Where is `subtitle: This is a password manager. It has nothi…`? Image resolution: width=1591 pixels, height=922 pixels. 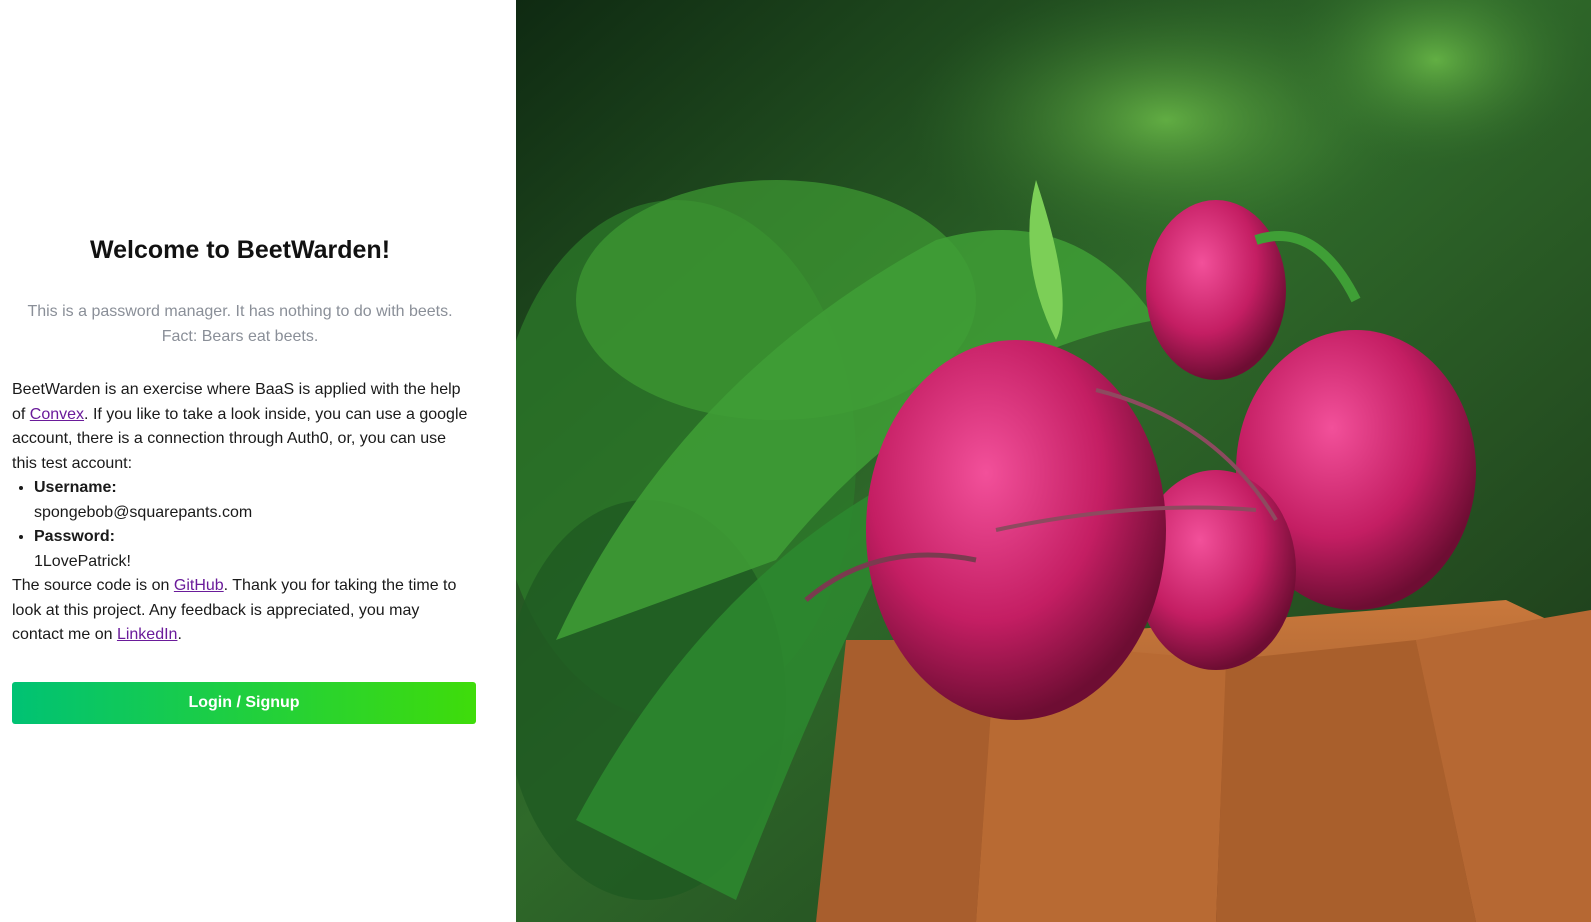 subtitle: This is a password manager. It has nothi… is located at coordinates (240, 324).